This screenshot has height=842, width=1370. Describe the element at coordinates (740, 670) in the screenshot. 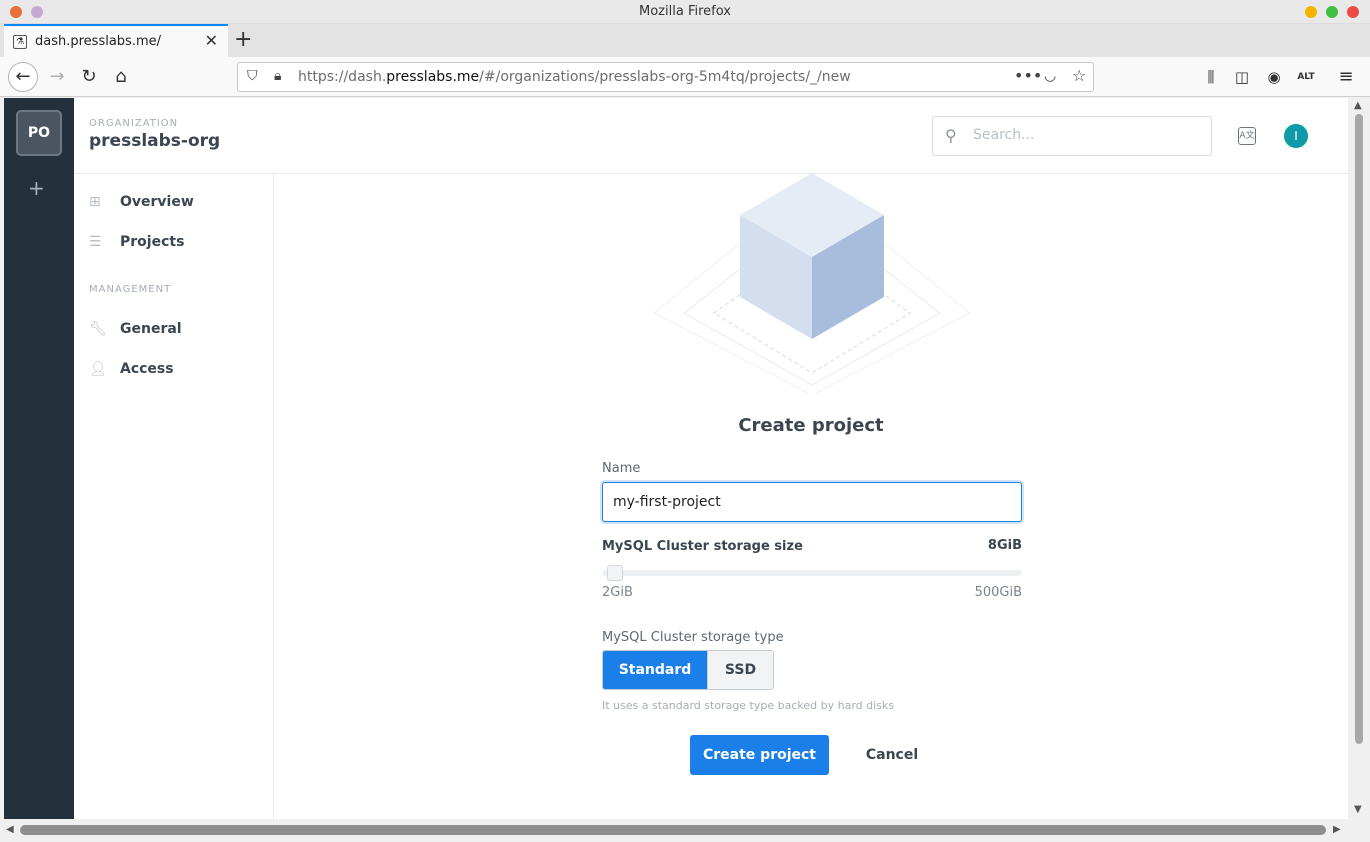

I see `storage-type-ssd-button: SSD` at that location.